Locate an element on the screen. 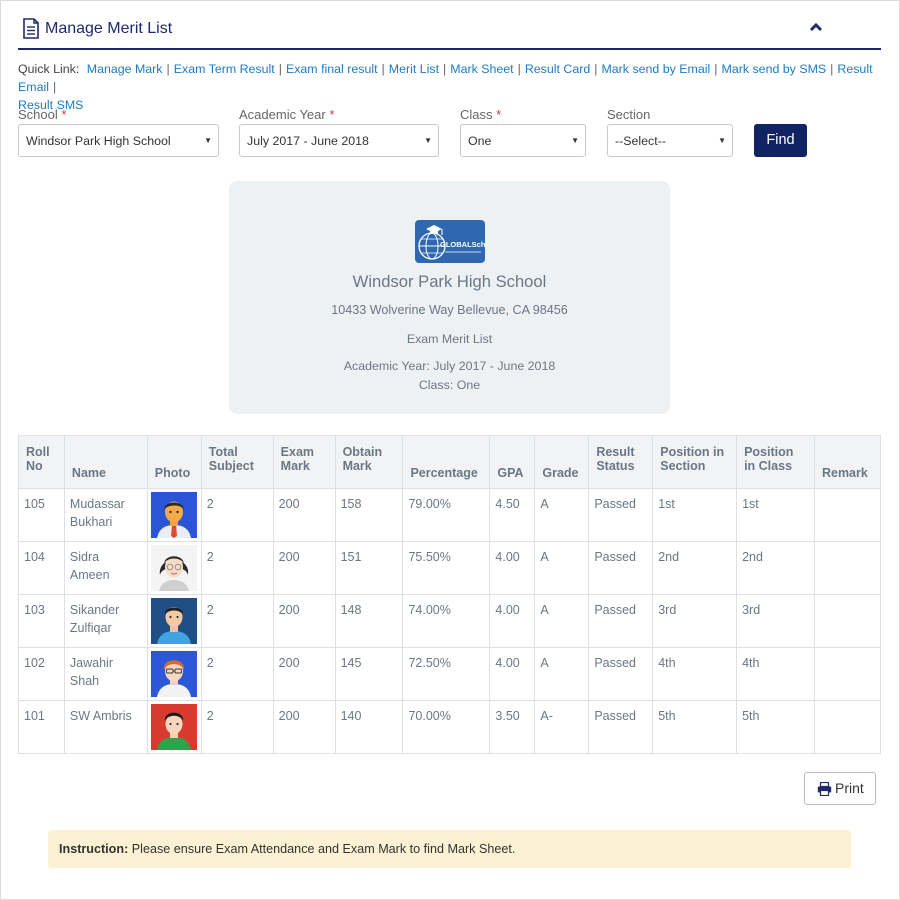  cell-name: Mudassar Bukhari is located at coordinates (105, 515).